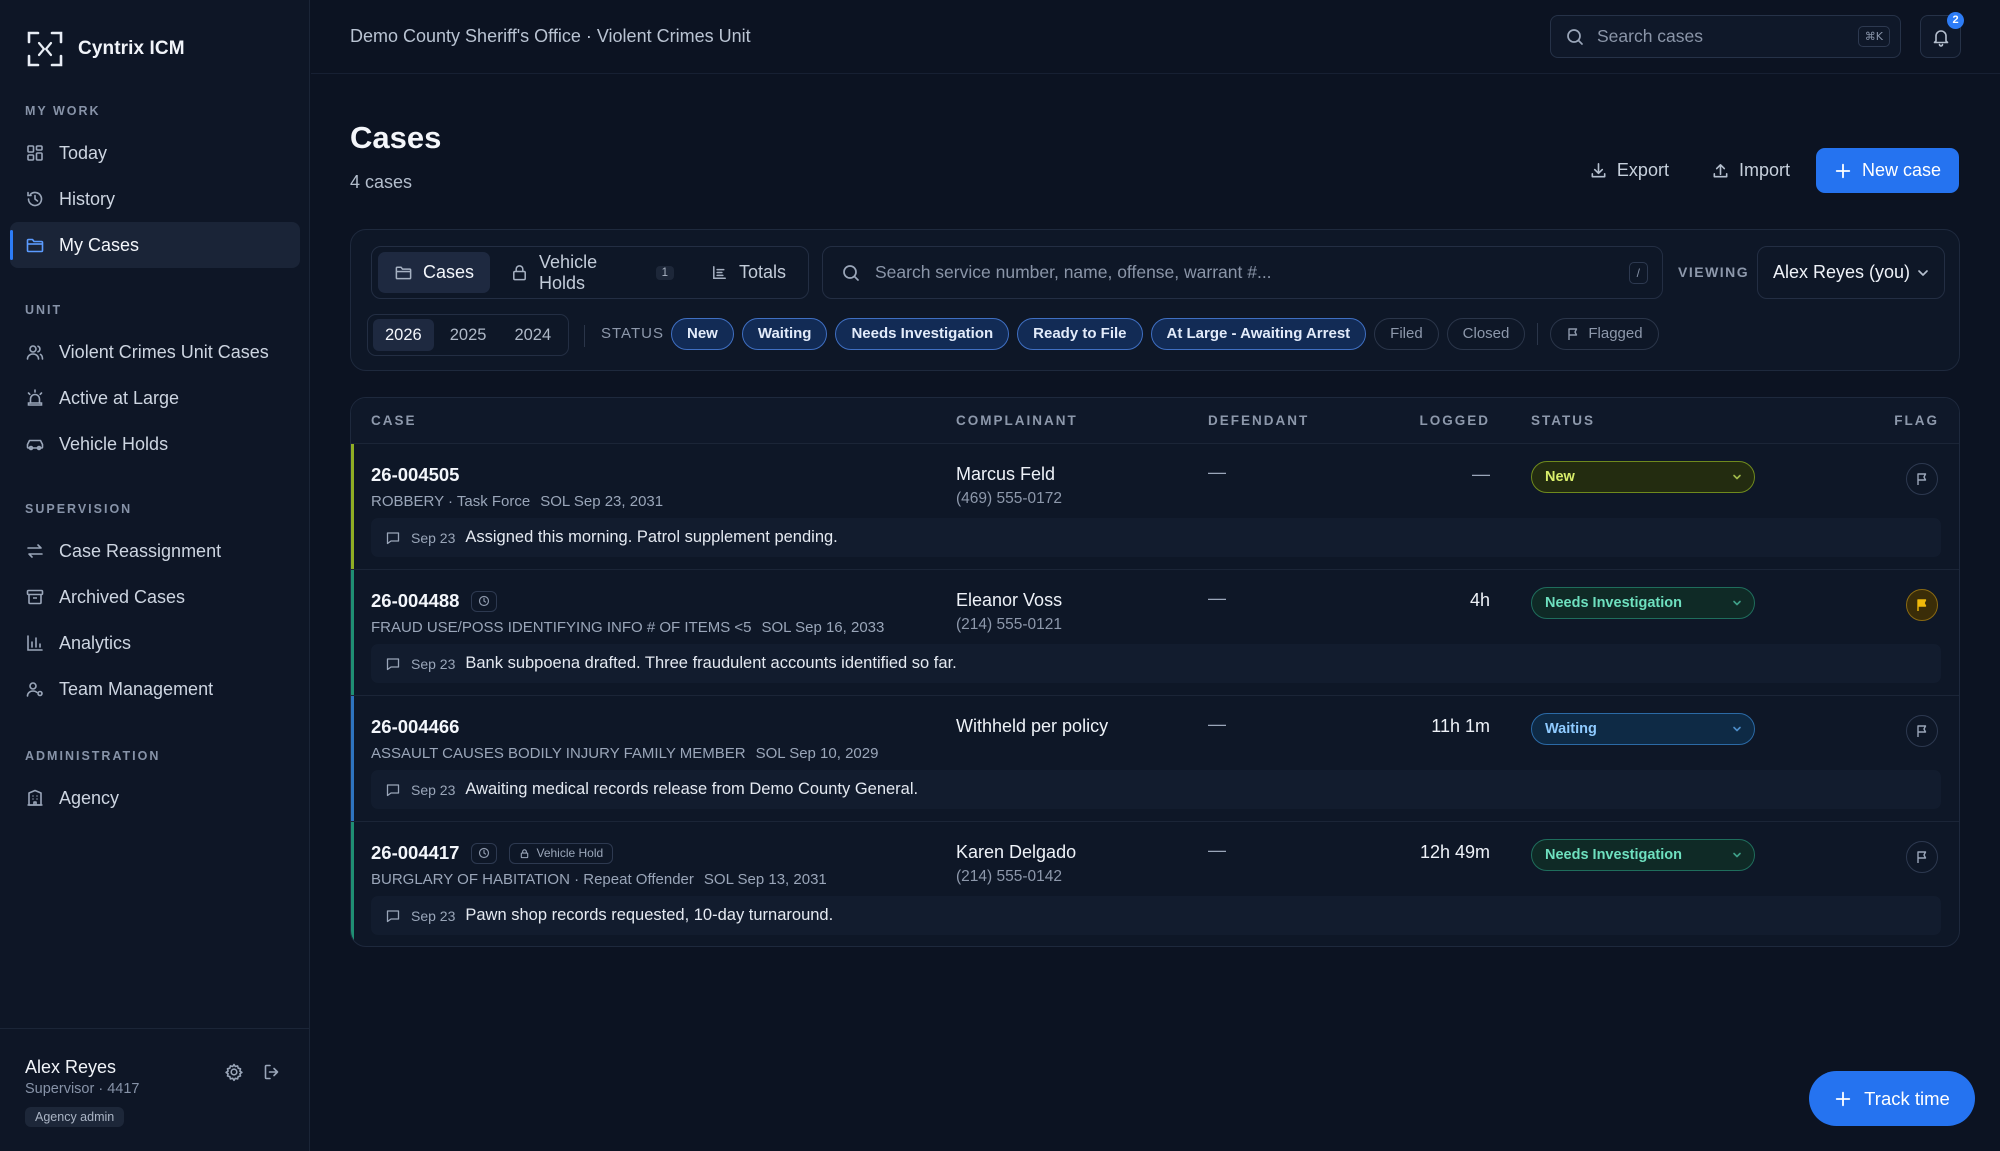  Describe the element at coordinates (155, 689) in the screenshot. I see `sidebar-item-team-management: Team Management` at that location.